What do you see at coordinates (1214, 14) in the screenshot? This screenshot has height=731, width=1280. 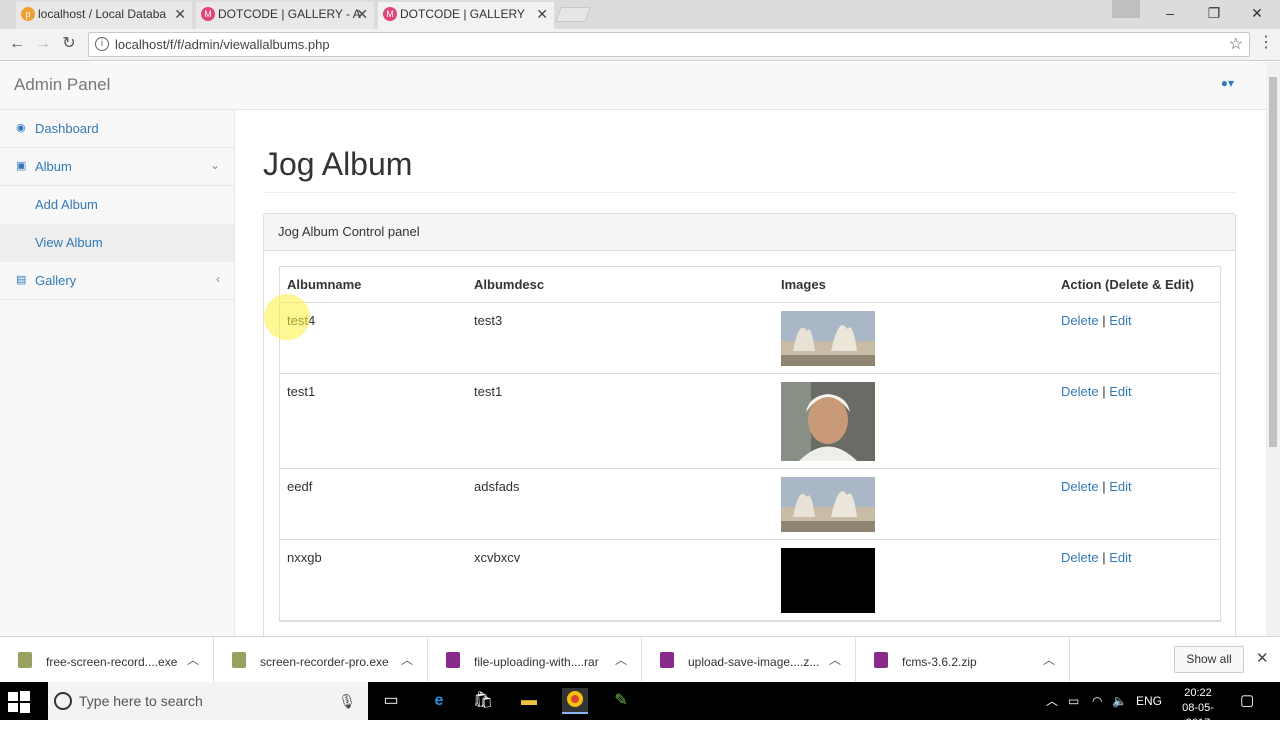 I see `restore-icon: ❐` at bounding box center [1214, 14].